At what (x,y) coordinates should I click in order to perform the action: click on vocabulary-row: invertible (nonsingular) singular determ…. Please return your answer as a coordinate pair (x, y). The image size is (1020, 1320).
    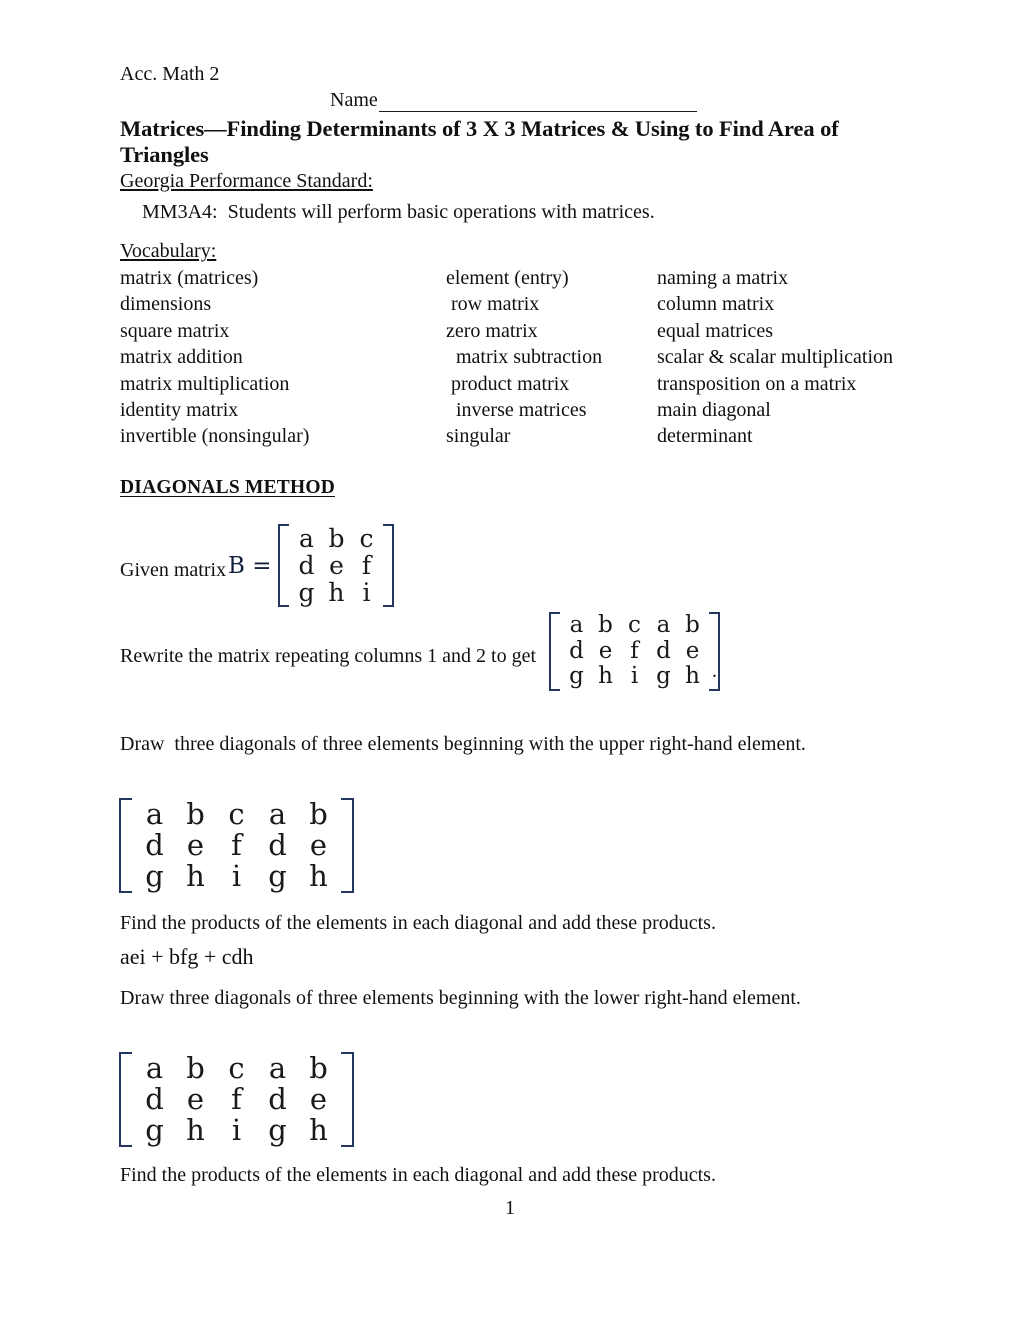
    Looking at the image, I should click on (520, 436).